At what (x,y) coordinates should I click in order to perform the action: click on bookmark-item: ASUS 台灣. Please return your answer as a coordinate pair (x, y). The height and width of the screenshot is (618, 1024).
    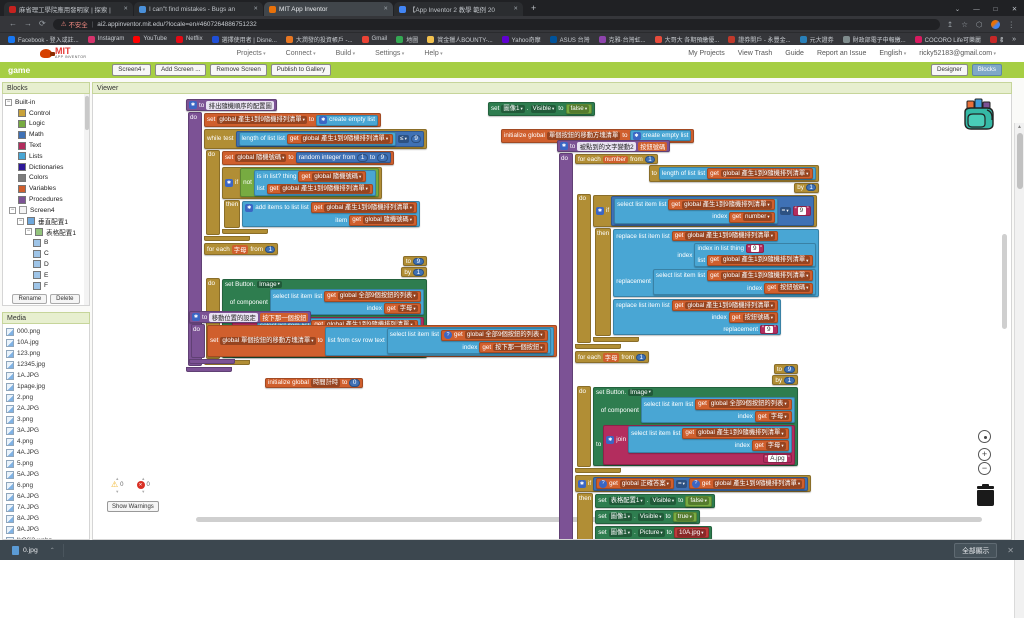
    Looking at the image, I should click on (569, 39).